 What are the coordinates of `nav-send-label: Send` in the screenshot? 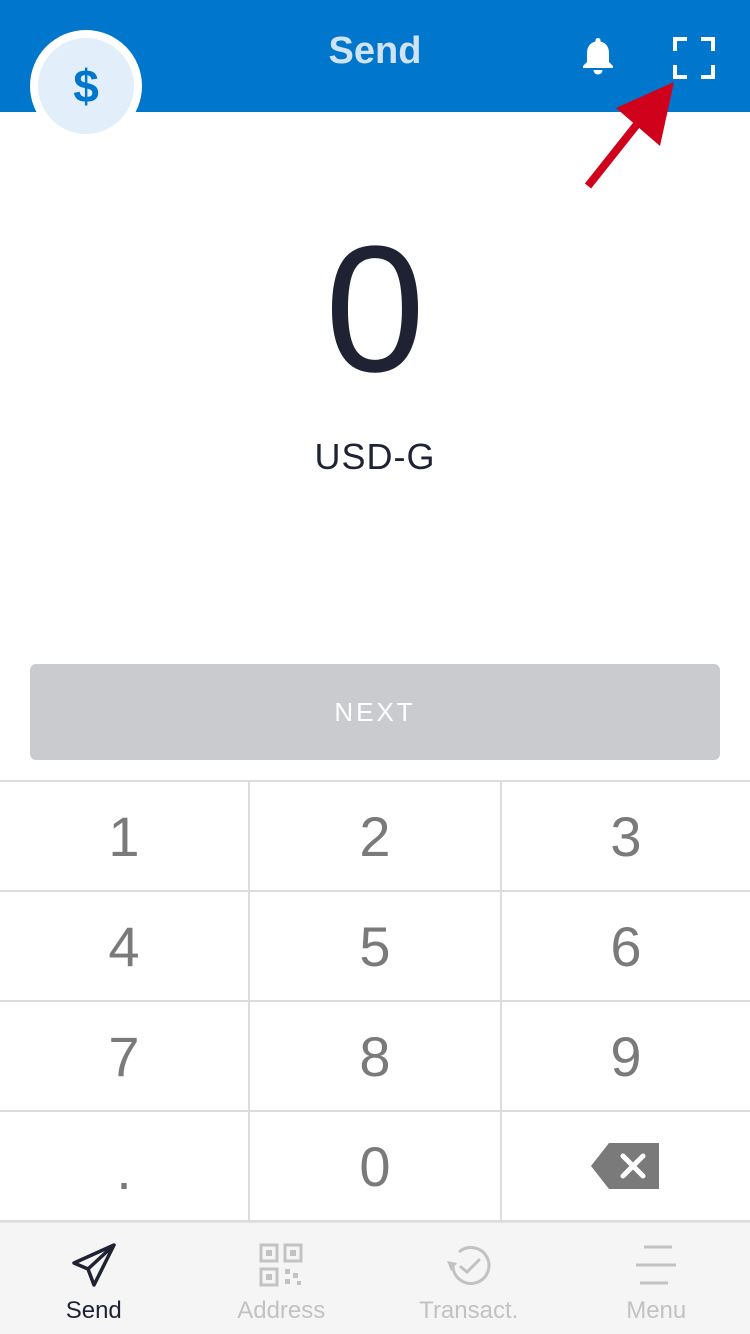 It's located at (93, 1310).